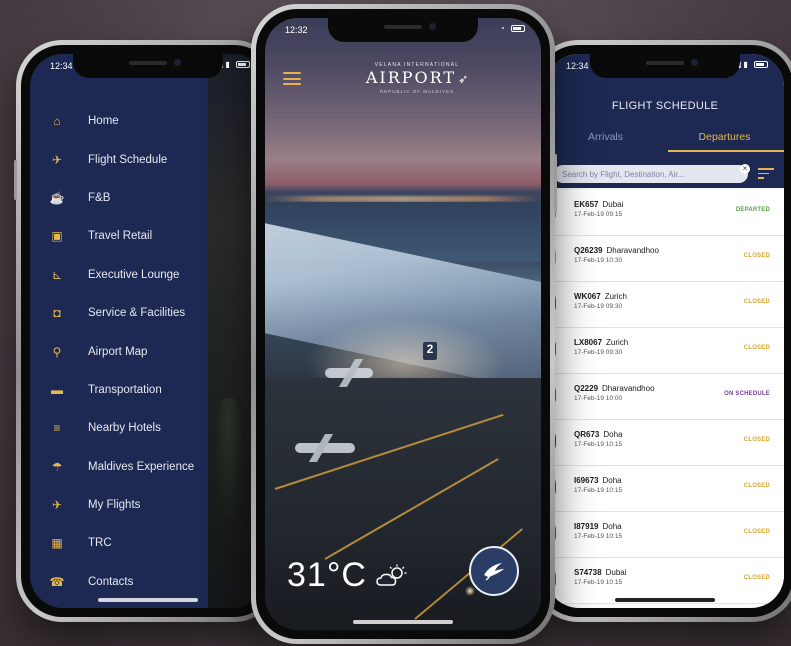 This screenshot has height=646, width=791. Describe the element at coordinates (57, 313) in the screenshot. I see `service-icon: ◘` at that location.